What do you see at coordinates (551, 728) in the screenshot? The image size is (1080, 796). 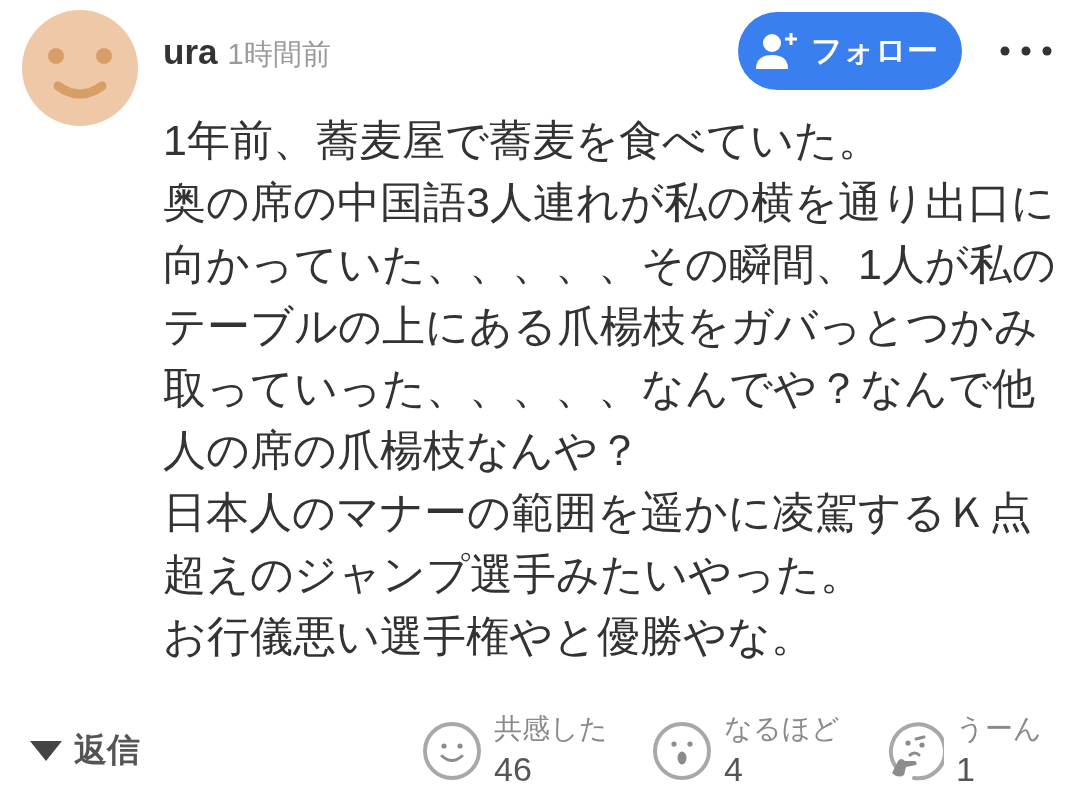 I see `reaction-label: 共感した` at bounding box center [551, 728].